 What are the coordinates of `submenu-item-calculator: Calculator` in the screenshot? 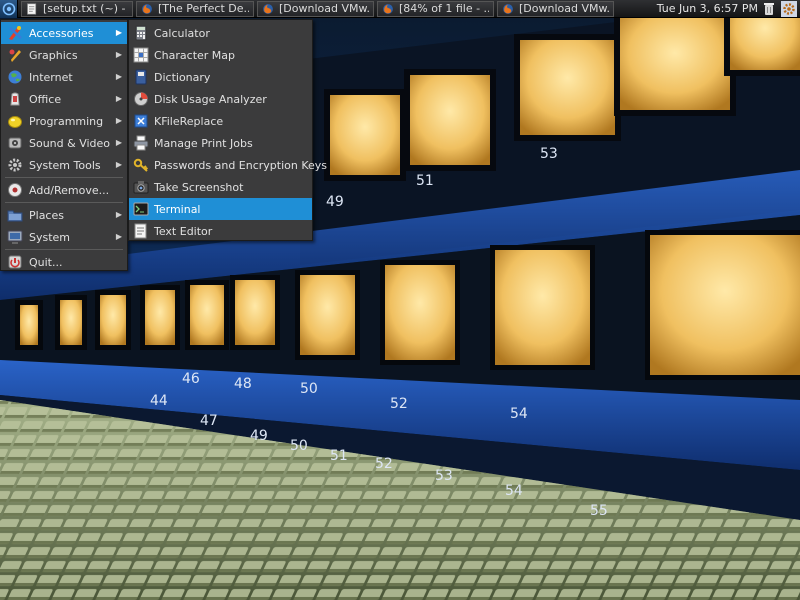 It's located at (220, 33).